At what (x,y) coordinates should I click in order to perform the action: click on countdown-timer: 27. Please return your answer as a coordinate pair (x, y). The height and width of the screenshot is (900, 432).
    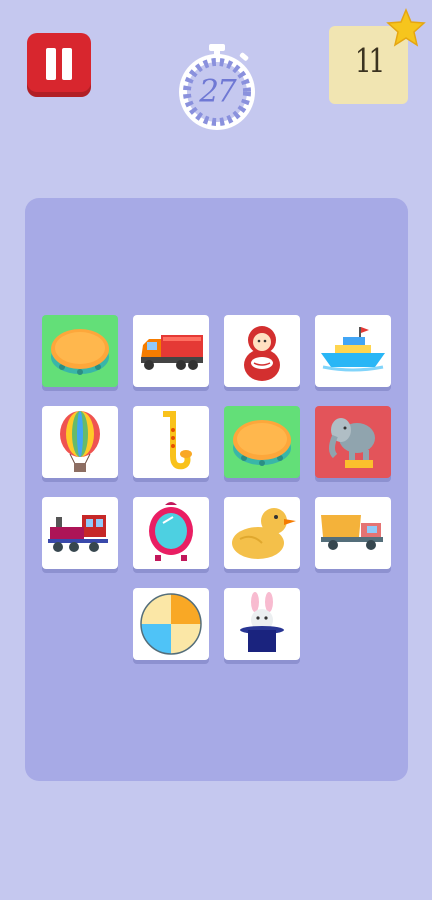
    Looking at the image, I should click on (217, 87).